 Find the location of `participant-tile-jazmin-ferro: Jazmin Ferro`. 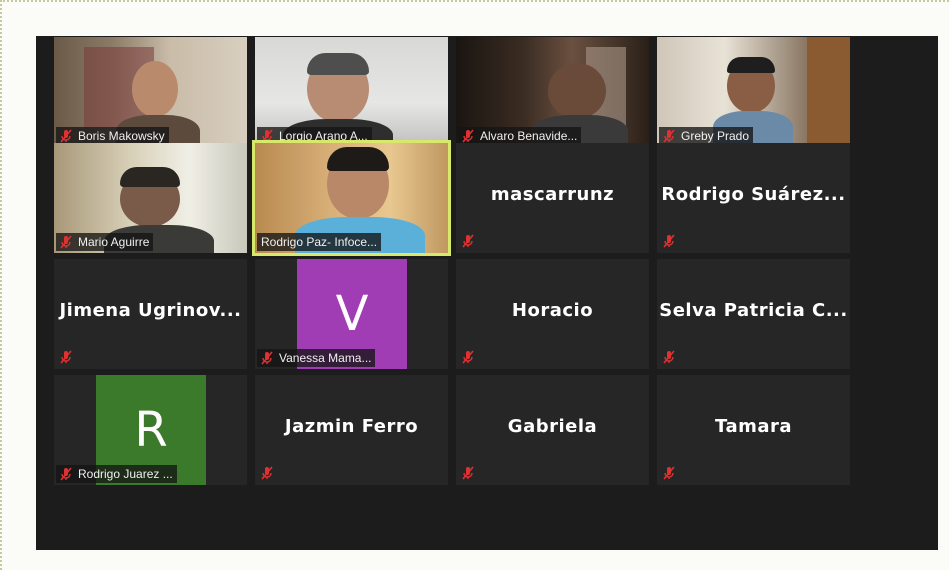

participant-tile-jazmin-ferro: Jazmin Ferro is located at coordinates (351, 430).